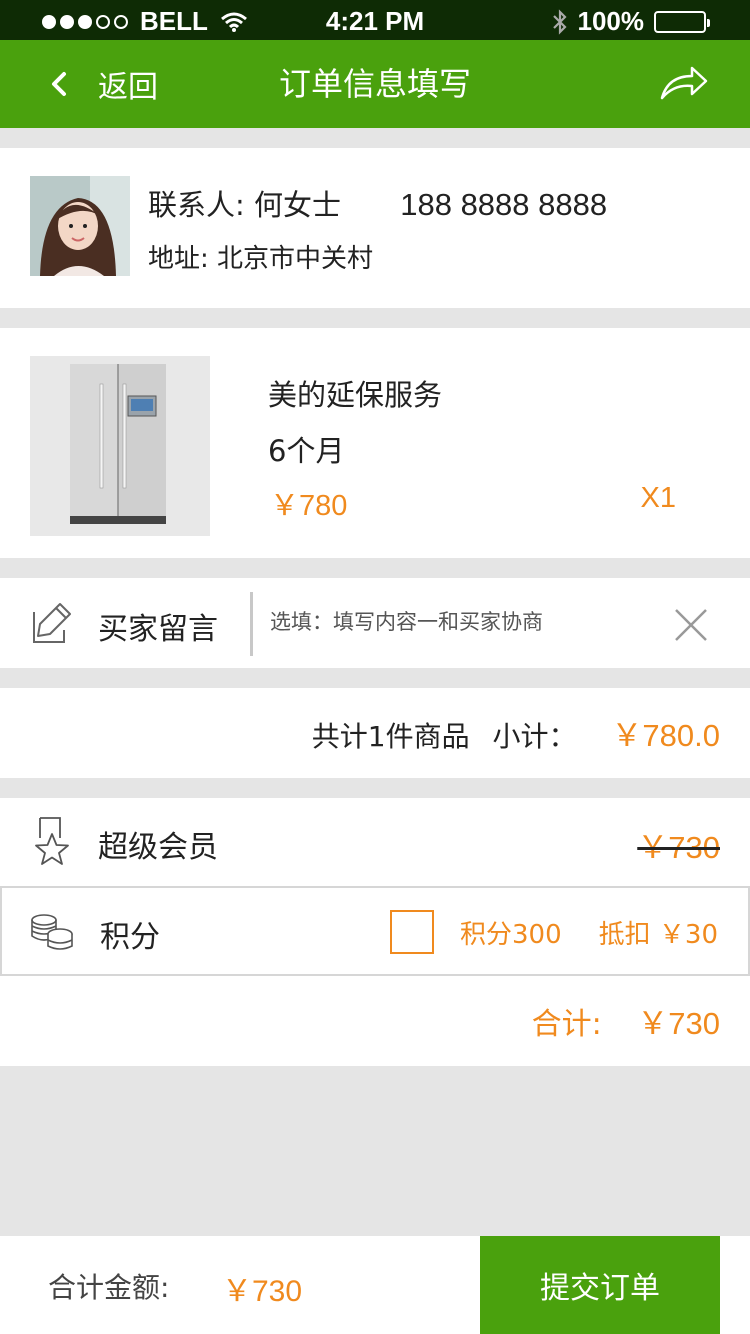 The height and width of the screenshot is (1334, 750). I want to click on message-label: 买家留言, so click(158, 629).